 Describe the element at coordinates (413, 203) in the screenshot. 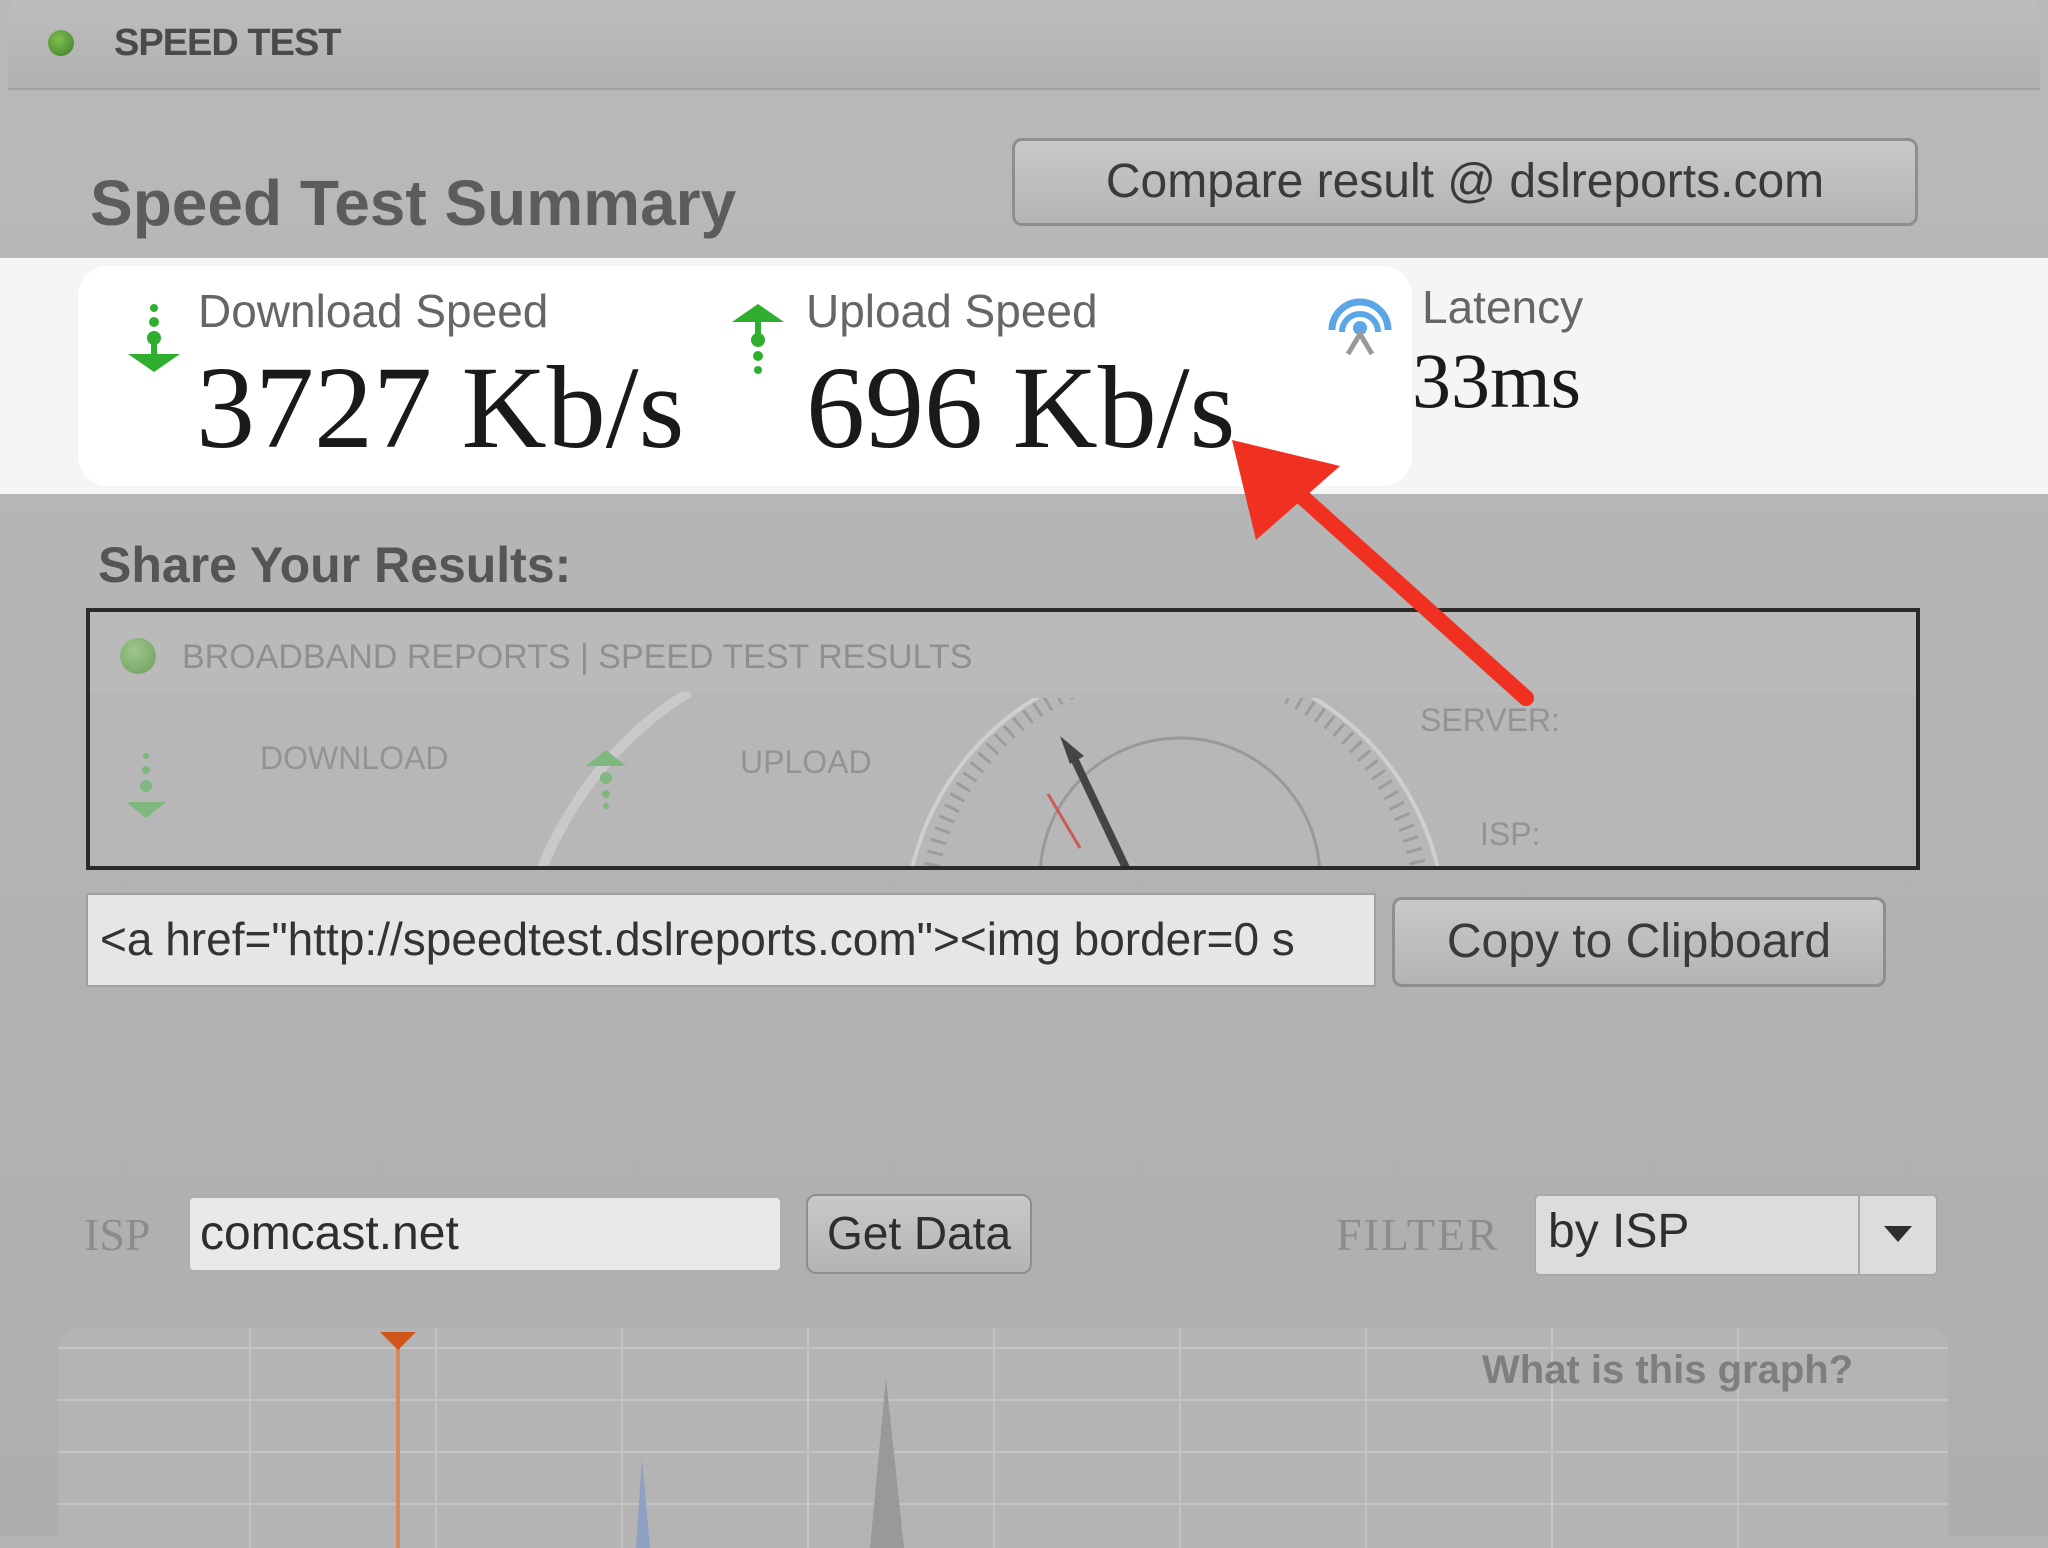

I see `summary-title: Speed Test Summary` at that location.